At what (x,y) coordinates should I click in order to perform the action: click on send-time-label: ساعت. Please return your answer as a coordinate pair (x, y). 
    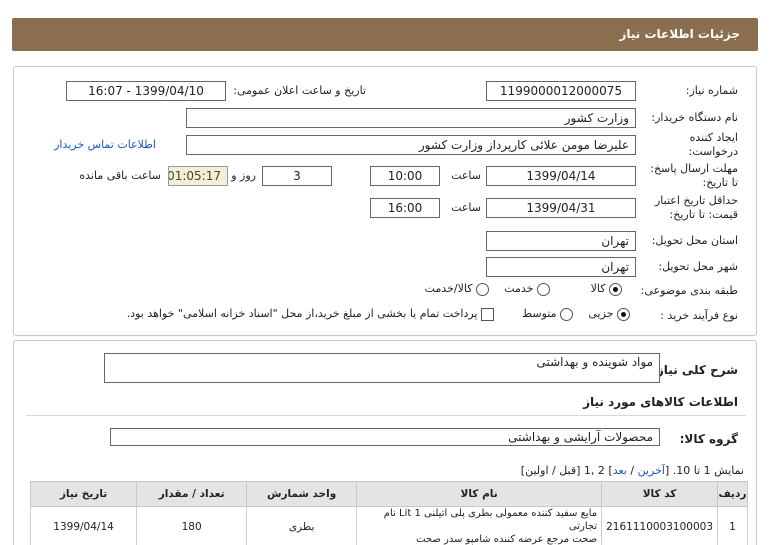
    Looking at the image, I should click on (466, 175).